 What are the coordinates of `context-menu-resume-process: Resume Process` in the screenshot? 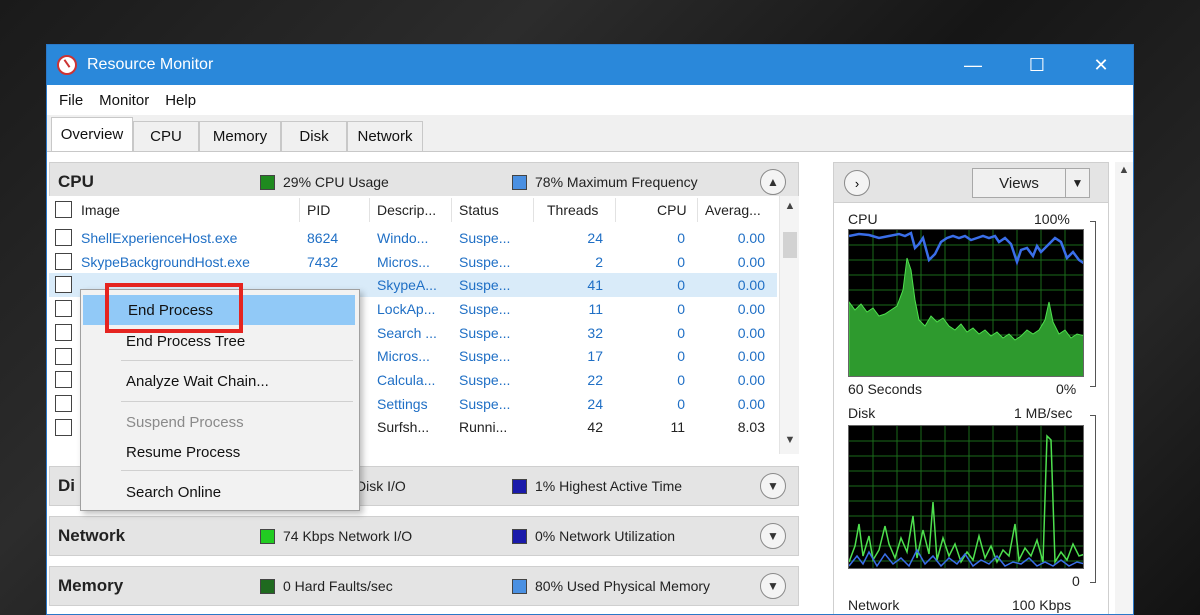 It's located at (220, 452).